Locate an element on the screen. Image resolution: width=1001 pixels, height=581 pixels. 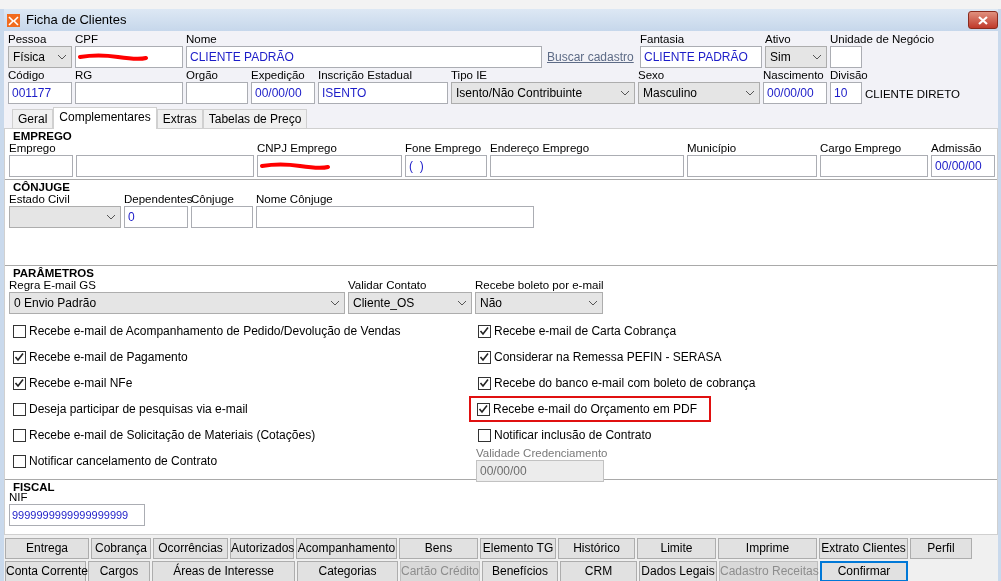
text-field: 10 is located at coordinates (846, 93).